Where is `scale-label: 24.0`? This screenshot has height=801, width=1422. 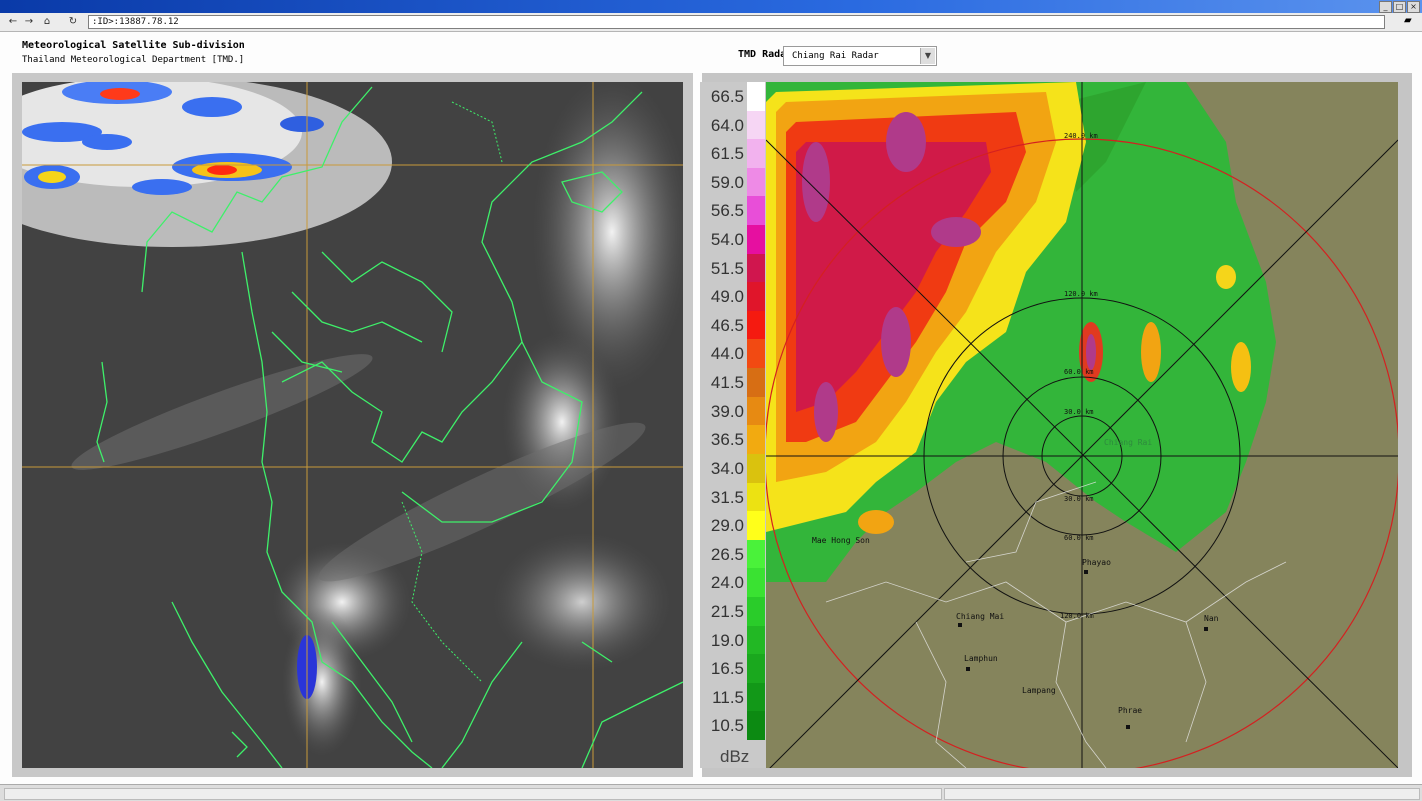
scale-label: 24.0 is located at coordinates (727, 583).